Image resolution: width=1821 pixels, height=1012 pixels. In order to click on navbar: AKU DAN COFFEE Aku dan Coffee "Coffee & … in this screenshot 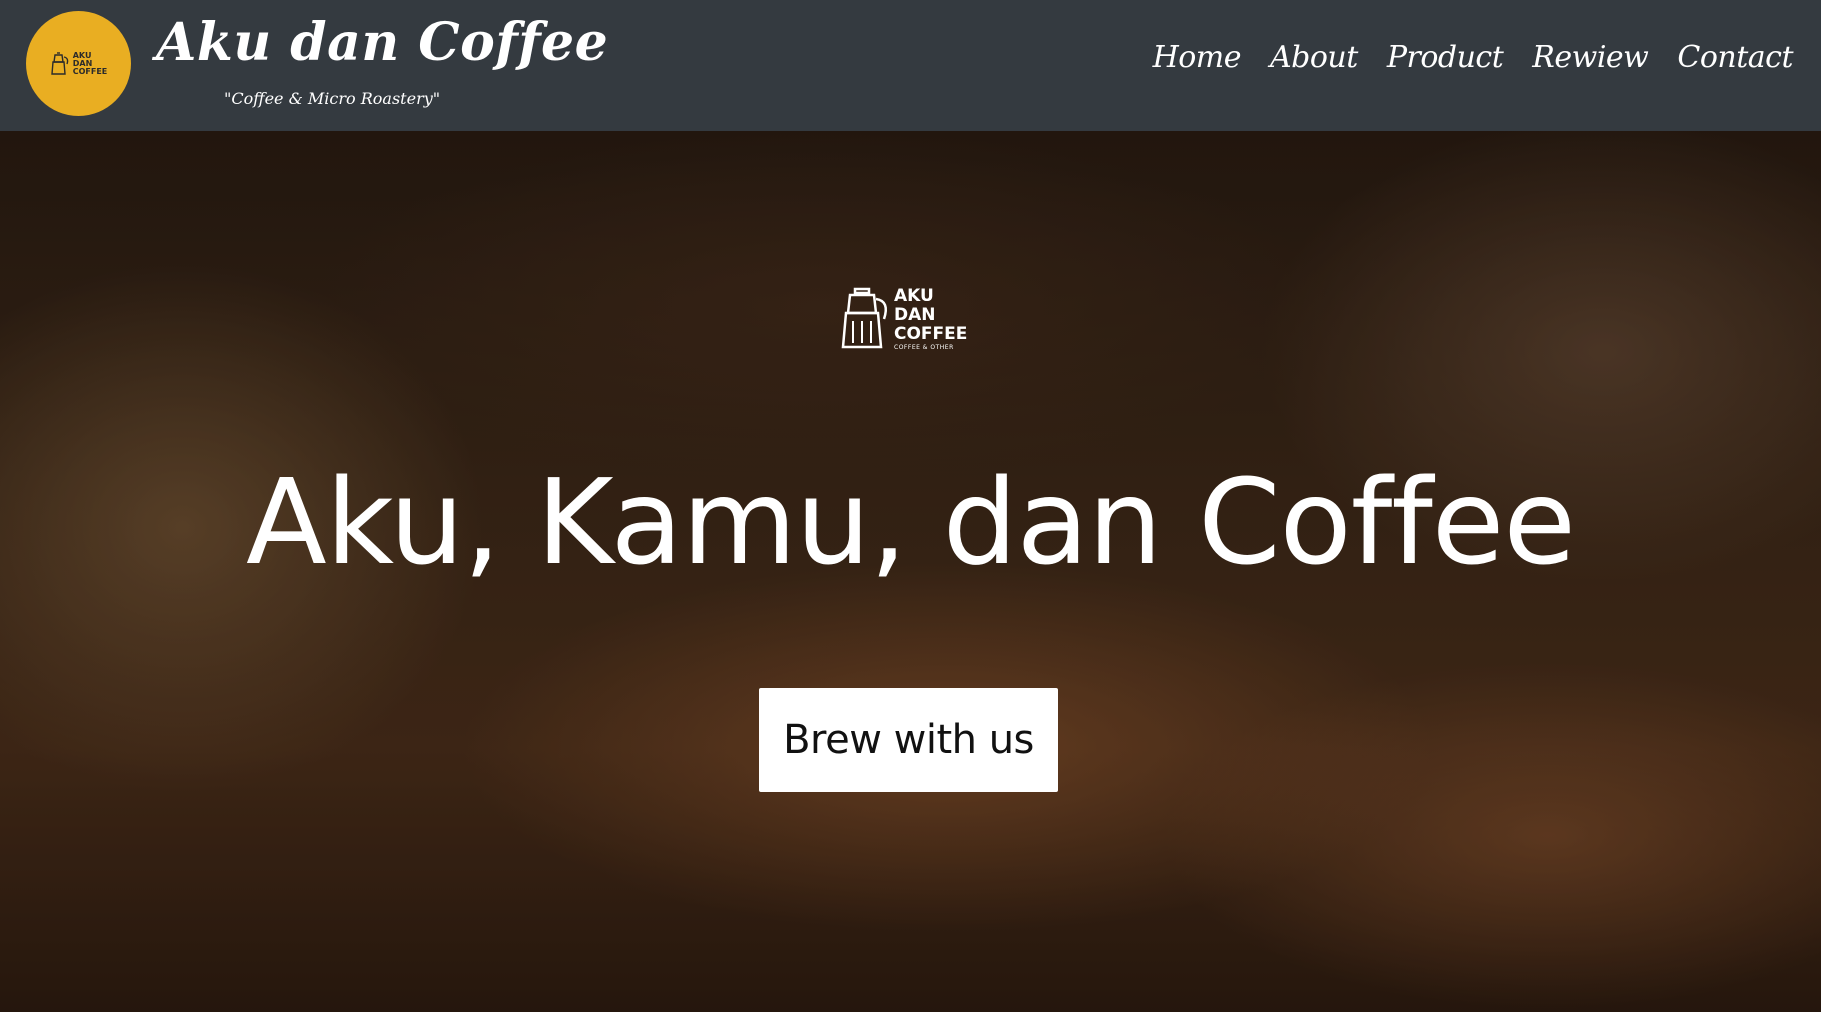, I will do `click(910, 65)`.